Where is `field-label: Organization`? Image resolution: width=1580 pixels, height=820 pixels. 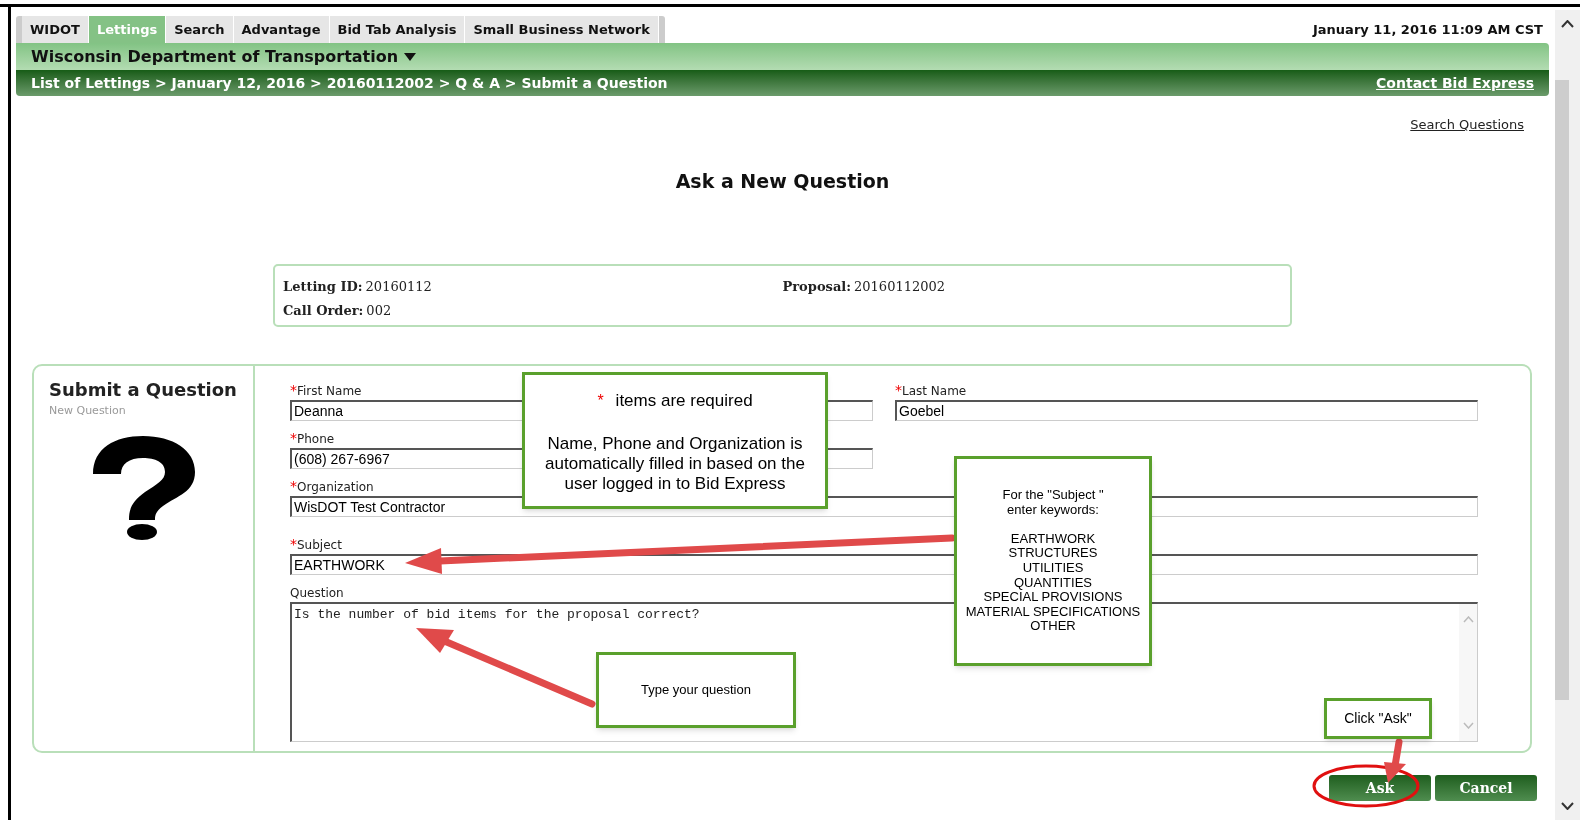 field-label: Organization is located at coordinates (335, 487).